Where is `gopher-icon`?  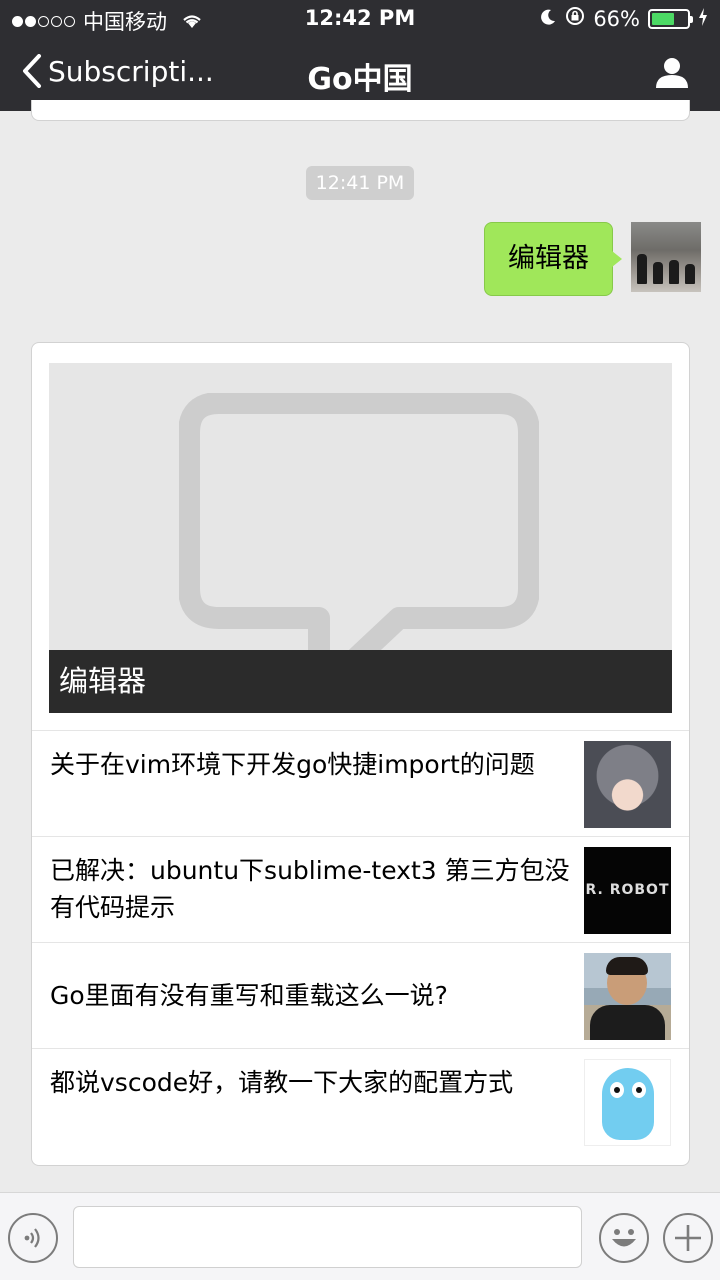 gopher-icon is located at coordinates (628, 1104).